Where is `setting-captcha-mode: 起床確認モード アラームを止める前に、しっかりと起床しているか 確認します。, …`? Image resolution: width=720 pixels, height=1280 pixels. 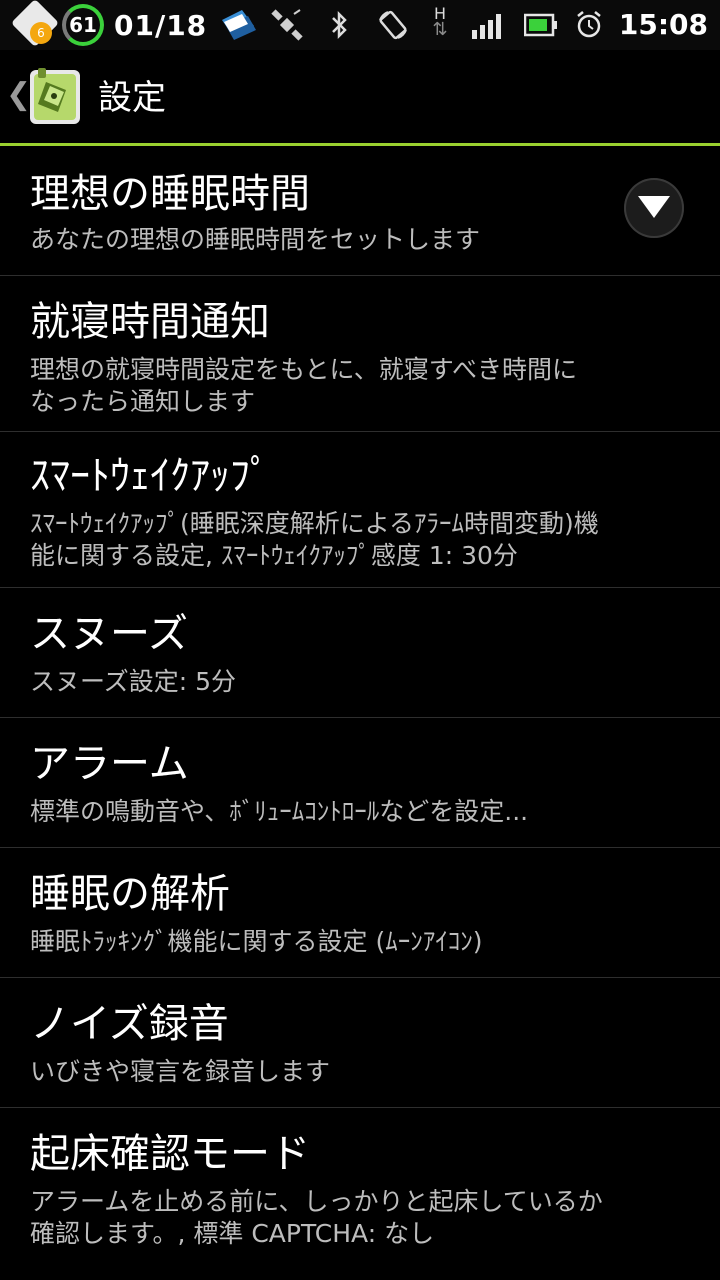 setting-captcha-mode: 起床確認モード アラームを止める前に、しっかりと起床しているか 確認します。, … is located at coordinates (360, 1188).